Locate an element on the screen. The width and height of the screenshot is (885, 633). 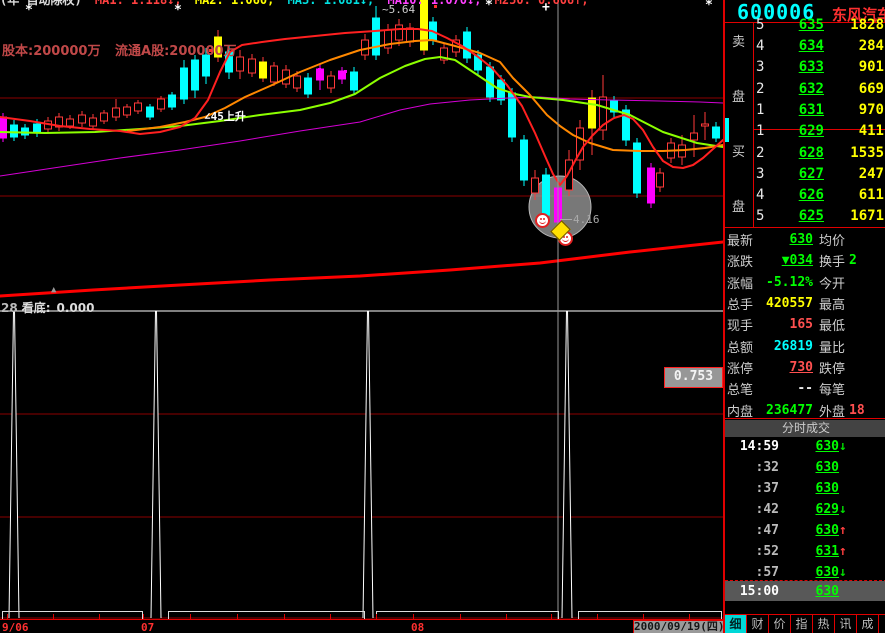
stat-label: 今开 is located at coordinates (832, 284).